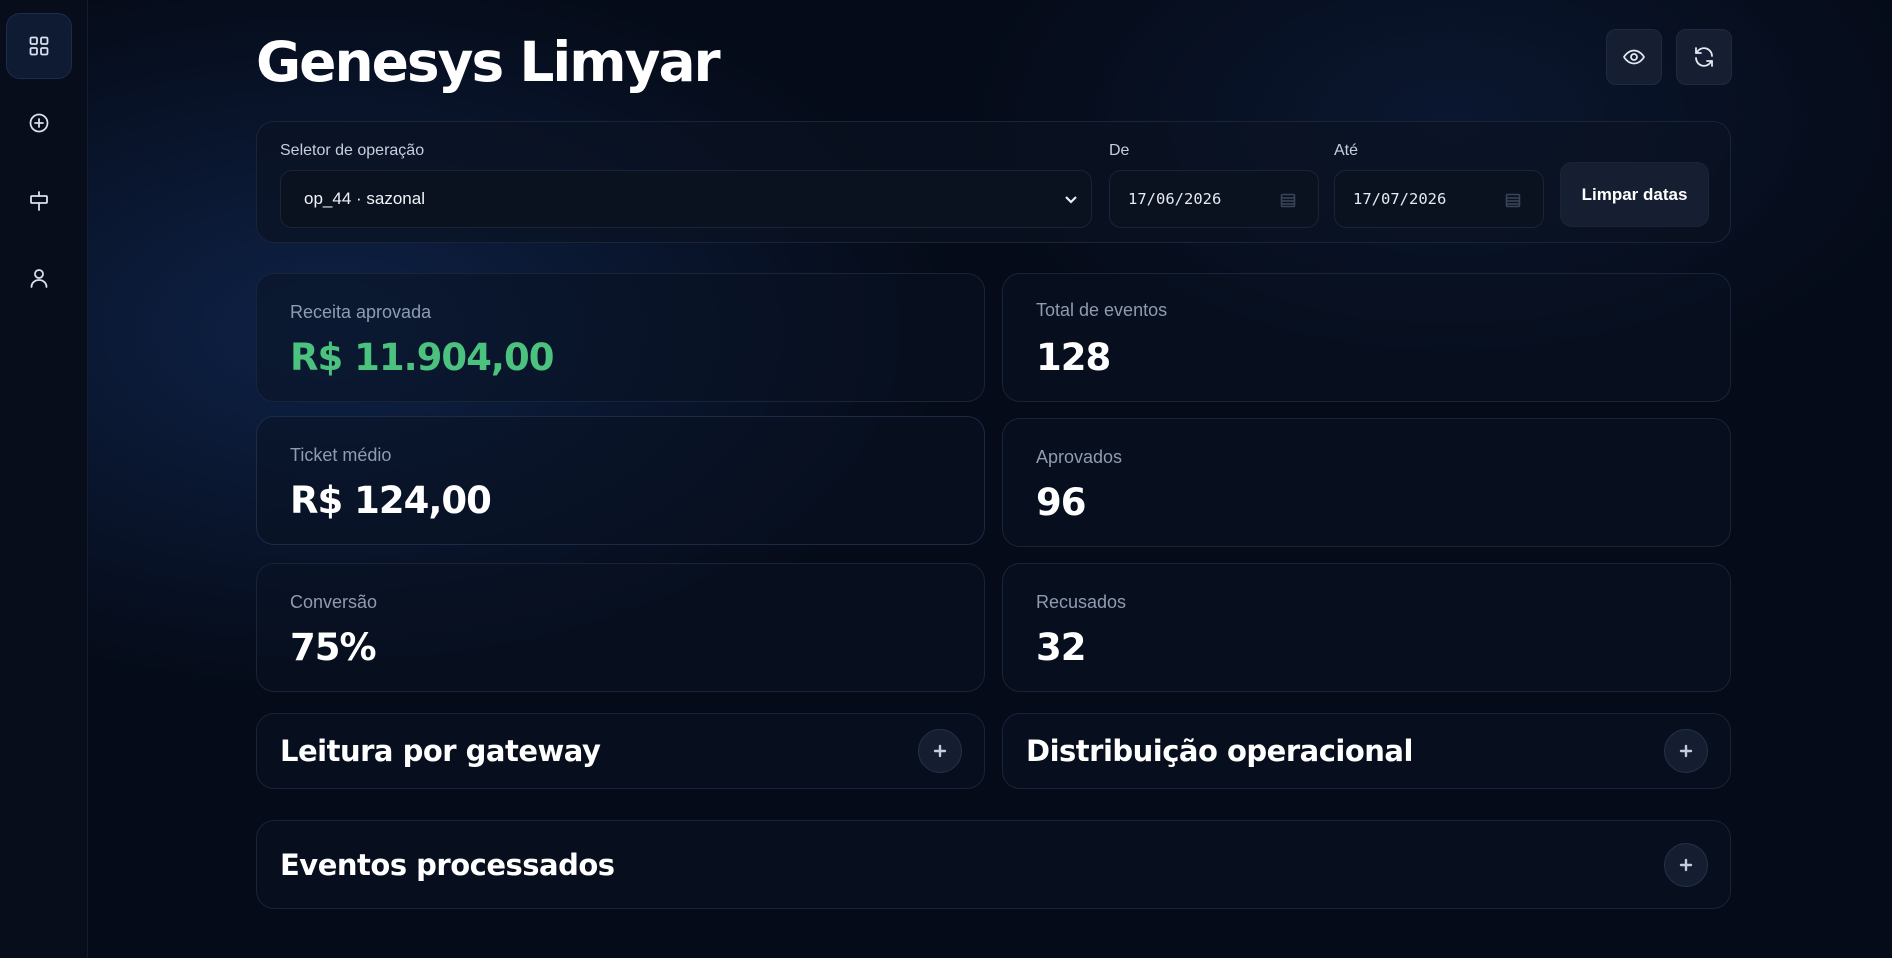  I want to click on sidebar-item-add, so click(39, 123).